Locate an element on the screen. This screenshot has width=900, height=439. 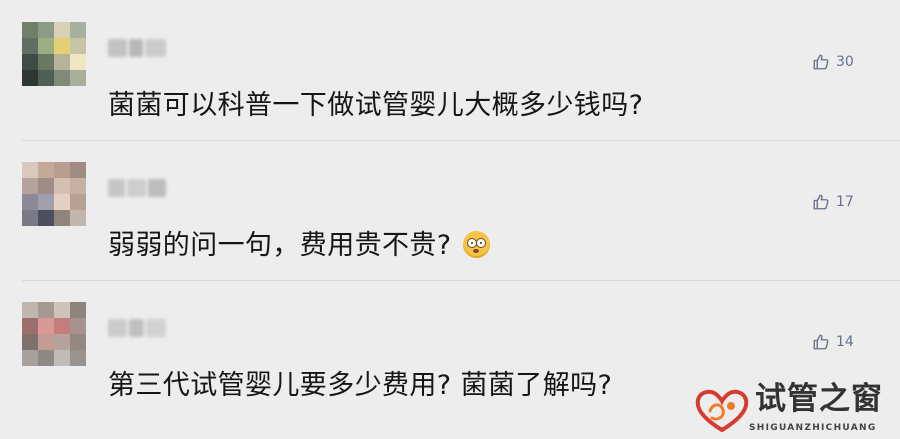
like-count: 17 is located at coordinates (845, 202).